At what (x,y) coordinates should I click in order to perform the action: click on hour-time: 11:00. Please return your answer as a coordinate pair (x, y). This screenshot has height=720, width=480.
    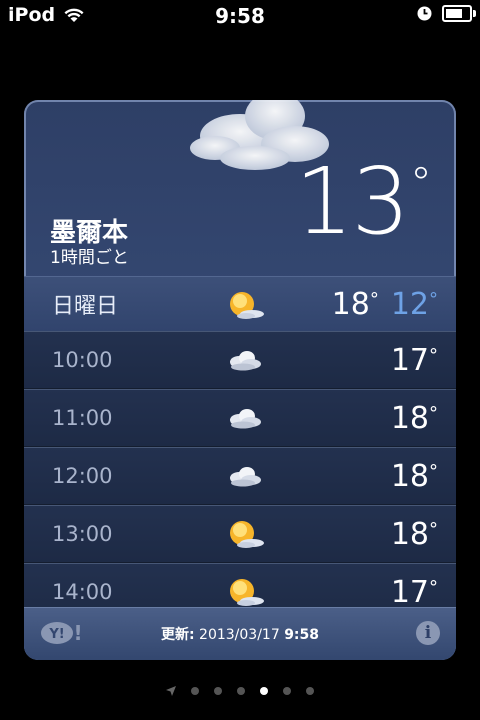
    Looking at the image, I should click on (82, 418).